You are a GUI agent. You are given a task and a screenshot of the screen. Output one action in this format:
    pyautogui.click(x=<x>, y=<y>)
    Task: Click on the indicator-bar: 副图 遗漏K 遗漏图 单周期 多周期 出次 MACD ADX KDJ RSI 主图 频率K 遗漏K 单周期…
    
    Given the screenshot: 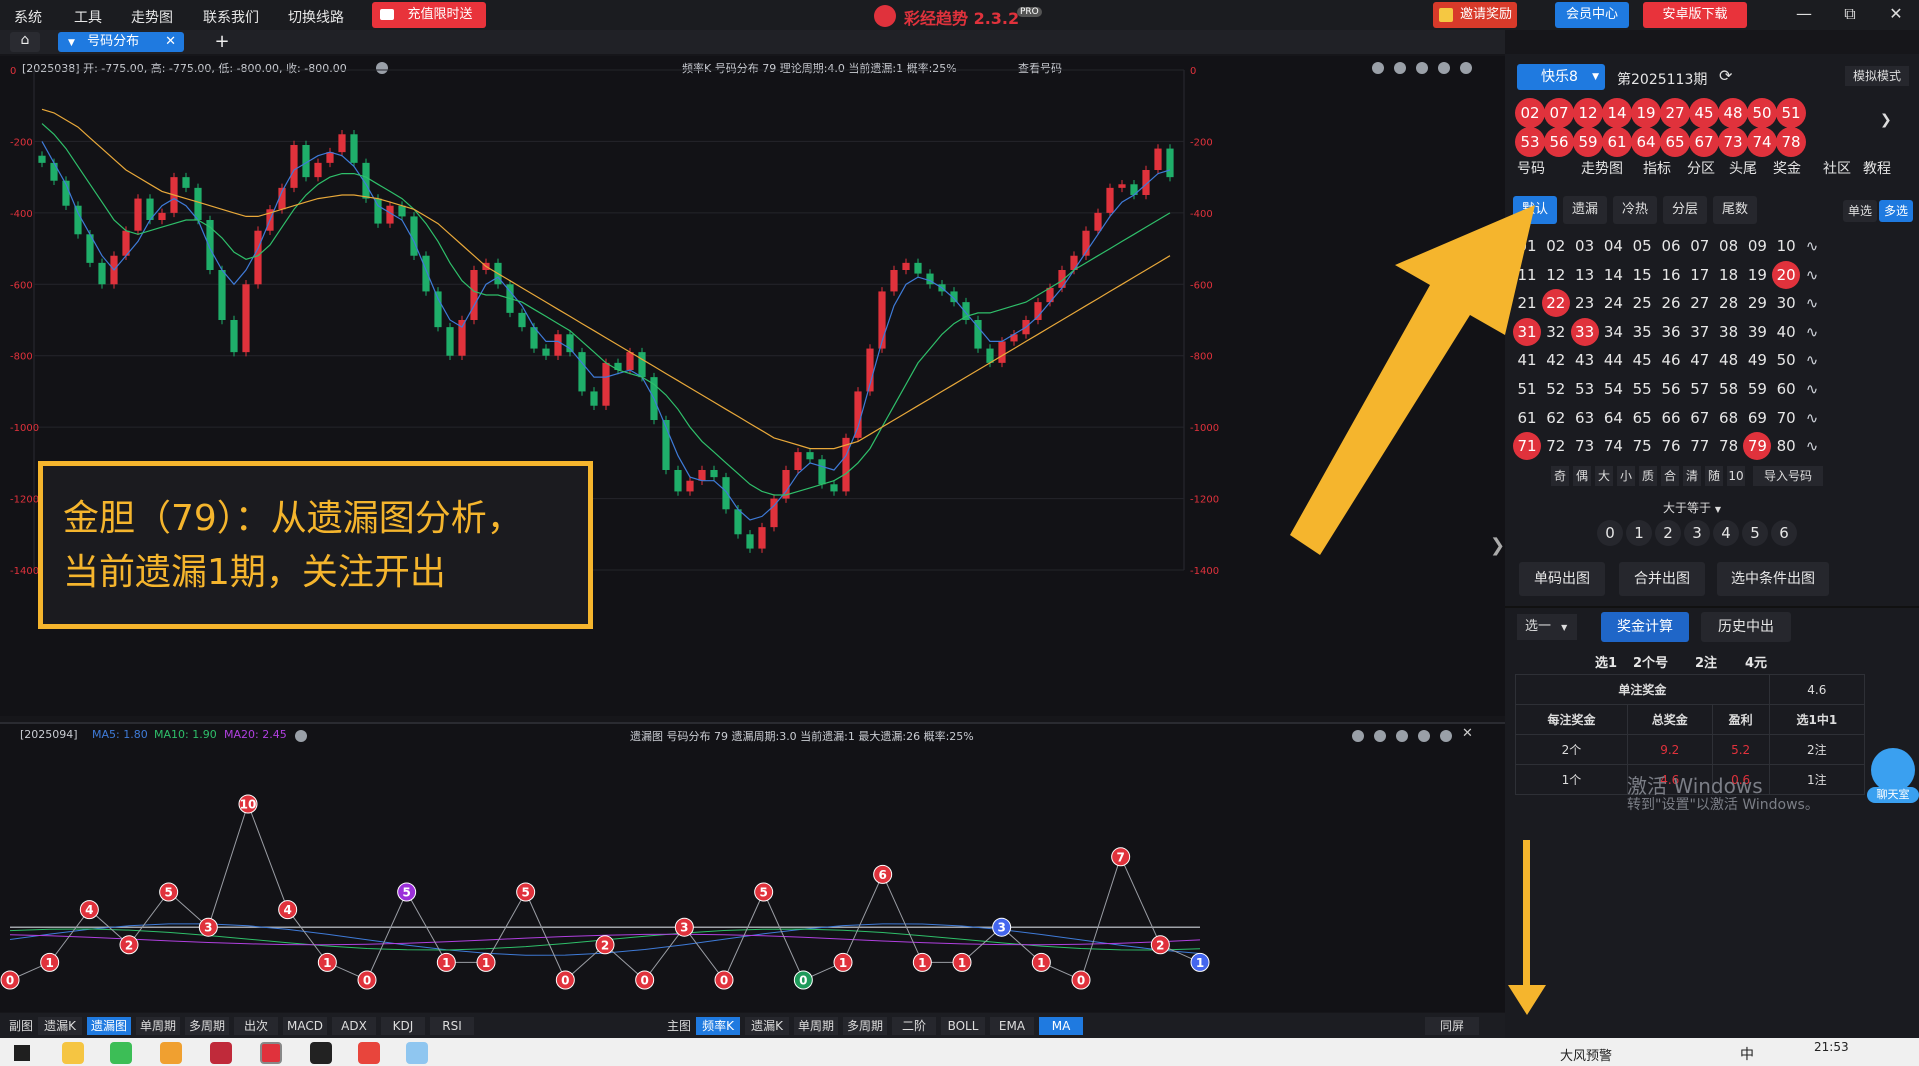 What is the action you would take?
    pyautogui.click(x=752, y=1025)
    